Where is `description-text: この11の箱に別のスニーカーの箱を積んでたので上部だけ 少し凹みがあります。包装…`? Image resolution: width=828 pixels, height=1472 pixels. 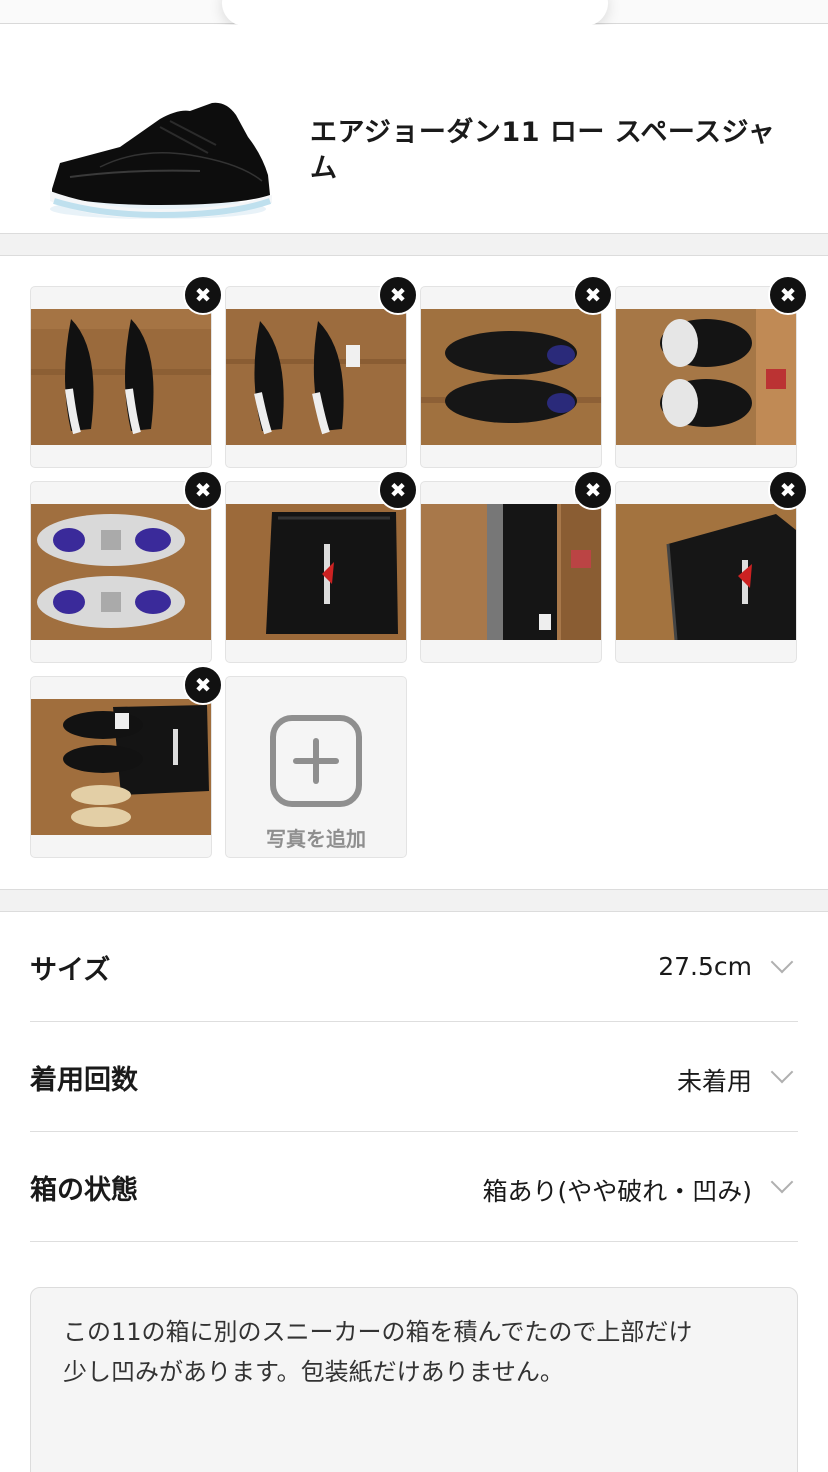 description-text: この11の箱に別のスニーカーの箱を積んでたので上部だけ 少し凹みがあります。包装… is located at coordinates (378, 1352).